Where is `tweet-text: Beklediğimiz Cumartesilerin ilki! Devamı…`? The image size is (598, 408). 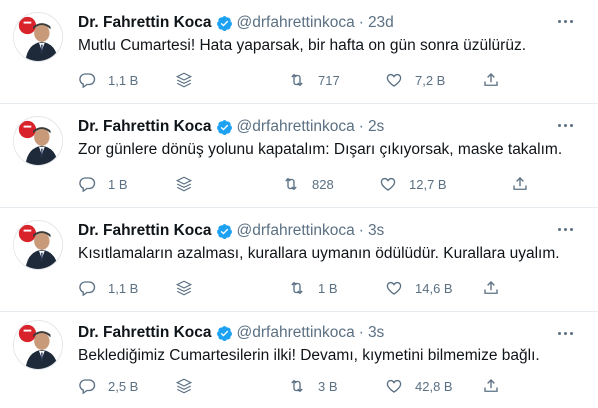
tweet-text: Beklediğimiz Cumartesilerin ilki! Devamı… is located at coordinates (309, 355).